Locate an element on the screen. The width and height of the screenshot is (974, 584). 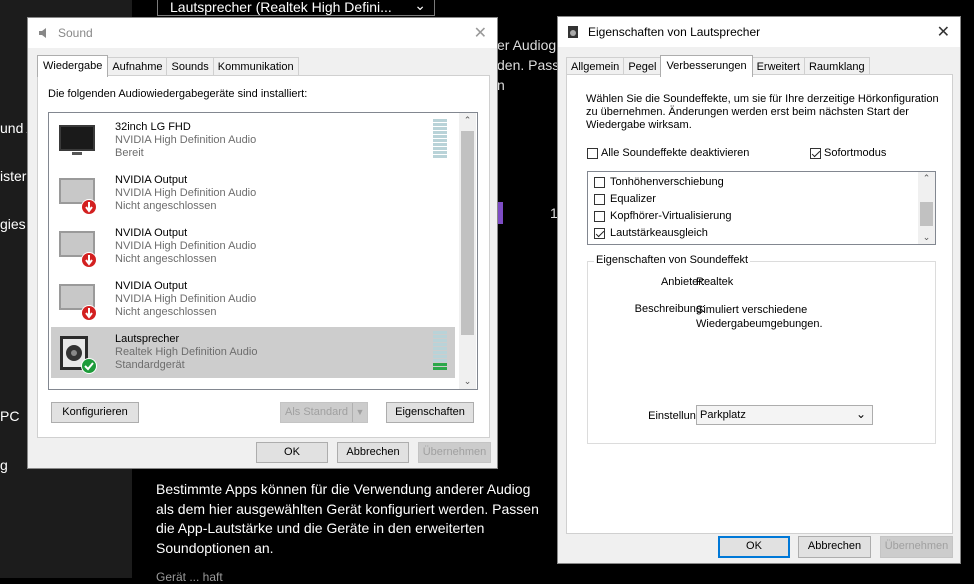
speaker-default-icon is located at coordinates (78, 355).